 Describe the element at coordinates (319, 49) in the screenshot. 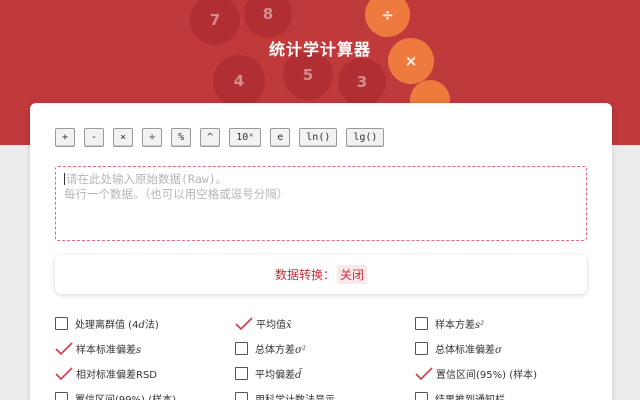

I see `page-title: 统计学计算器` at that location.